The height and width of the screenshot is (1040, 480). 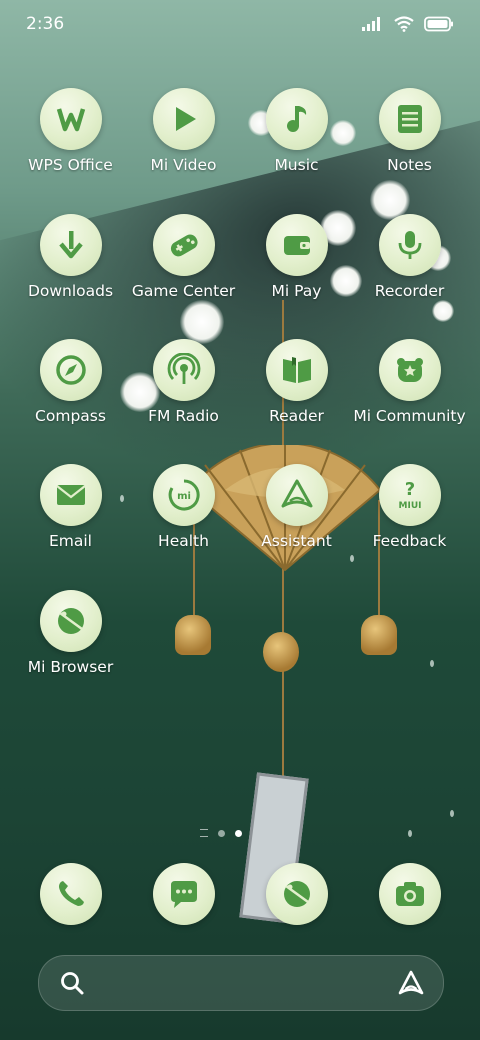 I want to click on play-icon, so click(x=183, y=119).